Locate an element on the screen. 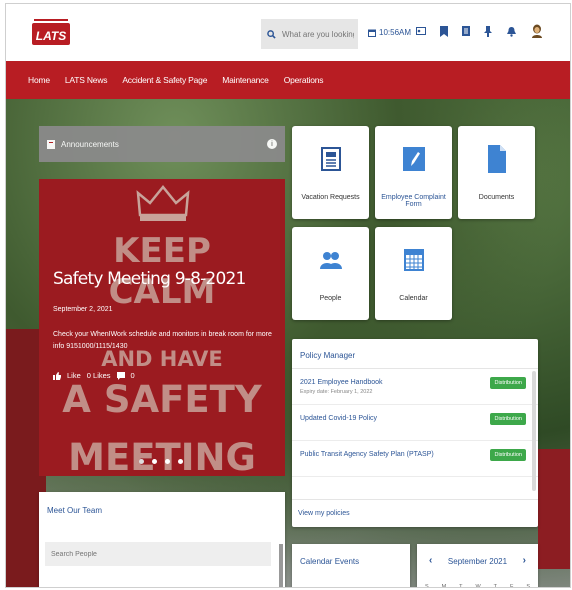 This screenshot has width=572, height=590. weekday: F is located at coordinates (511, 586).